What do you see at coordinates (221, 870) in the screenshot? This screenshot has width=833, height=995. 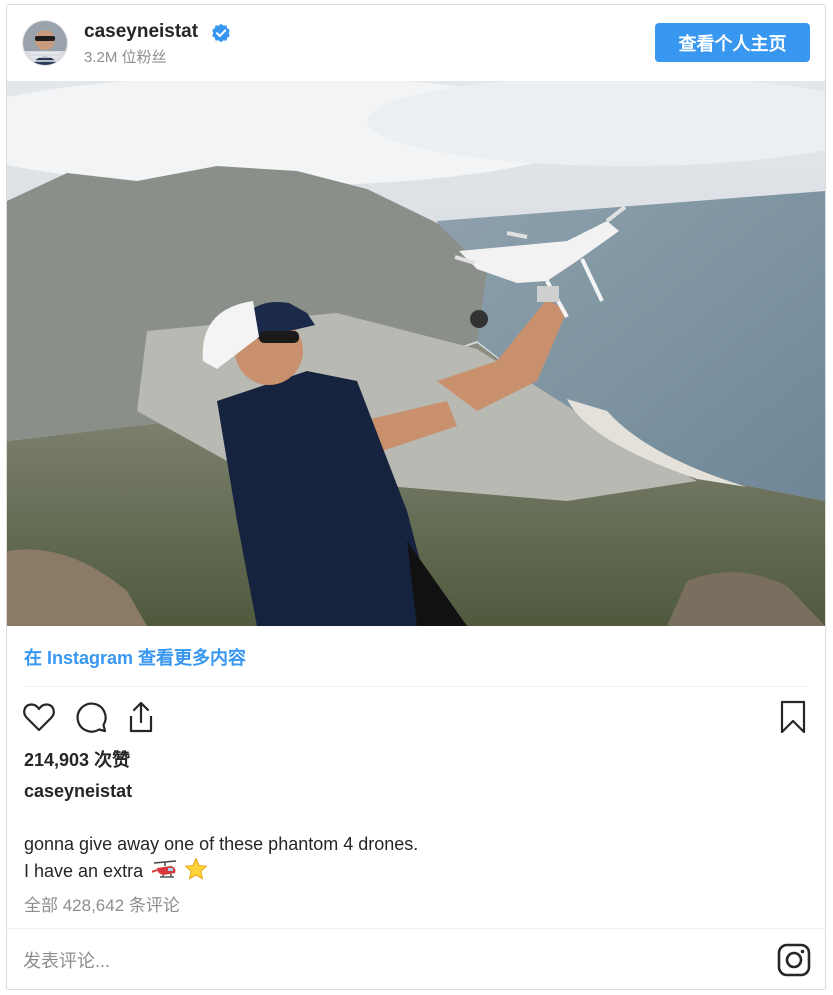 I see `caption-line: I have an extra` at bounding box center [221, 870].